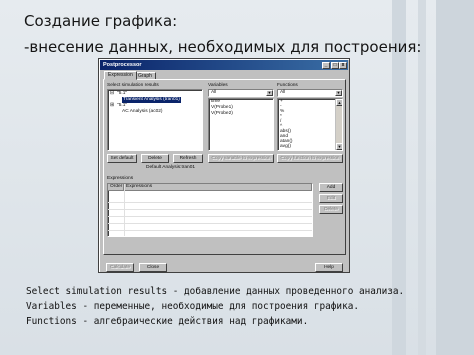 This screenshot has height=355, width=474. I want to click on functions-scrollbar: ▲ ▼, so click(338, 124).